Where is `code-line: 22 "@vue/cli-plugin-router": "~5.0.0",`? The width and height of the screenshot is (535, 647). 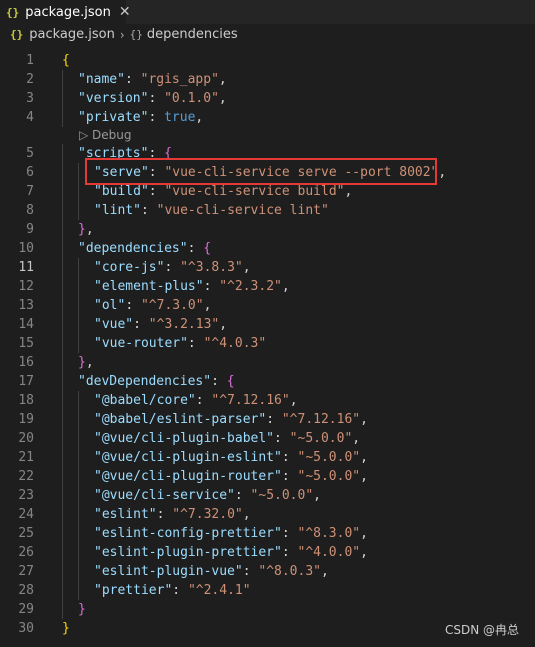
code-line: 22 "@vue/cli-plugin-router": "~5.0.0", is located at coordinates (267, 476).